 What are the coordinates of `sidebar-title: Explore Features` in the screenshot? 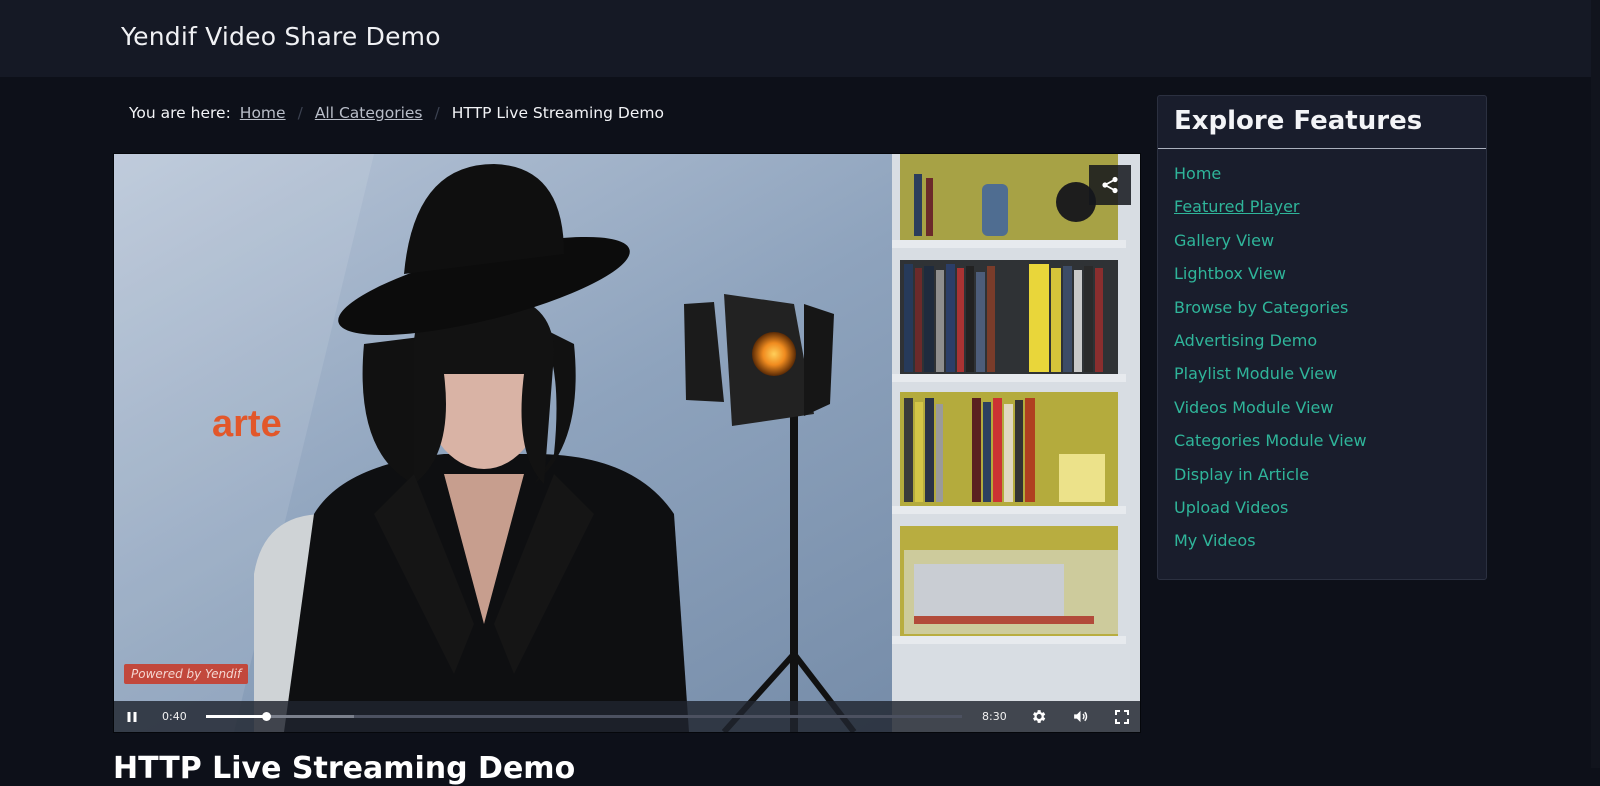 It's located at (1322, 122).